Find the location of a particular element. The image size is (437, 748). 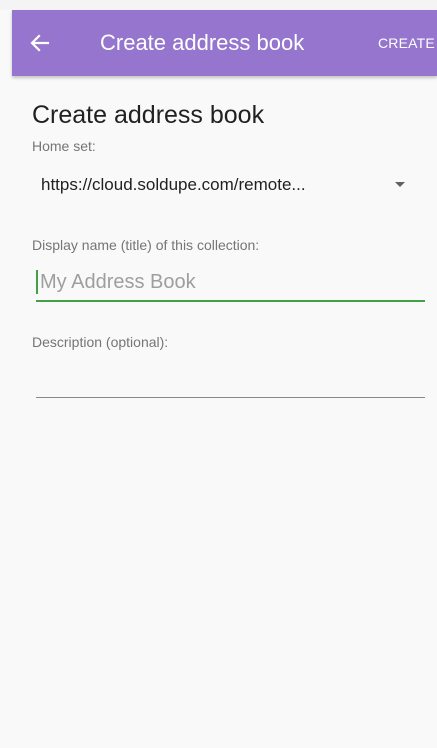

display-name-placeholder: My Address Book is located at coordinates (118, 282).